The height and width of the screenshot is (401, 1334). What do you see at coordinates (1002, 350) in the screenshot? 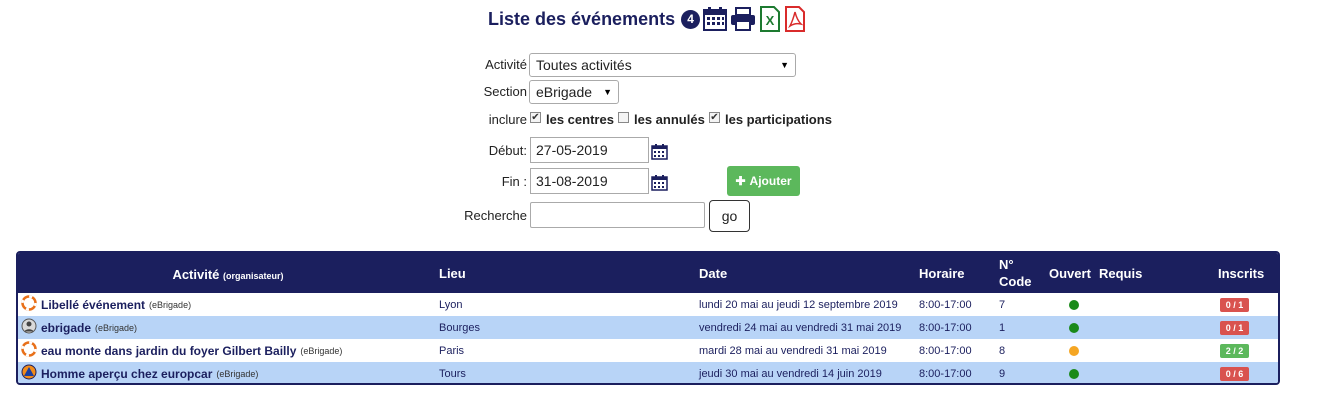
I see `code-cell: 8` at bounding box center [1002, 350].